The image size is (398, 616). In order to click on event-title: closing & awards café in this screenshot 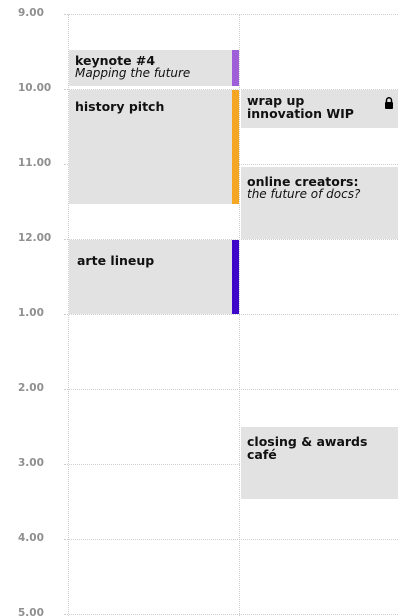, I will do `click(307, 448)`.